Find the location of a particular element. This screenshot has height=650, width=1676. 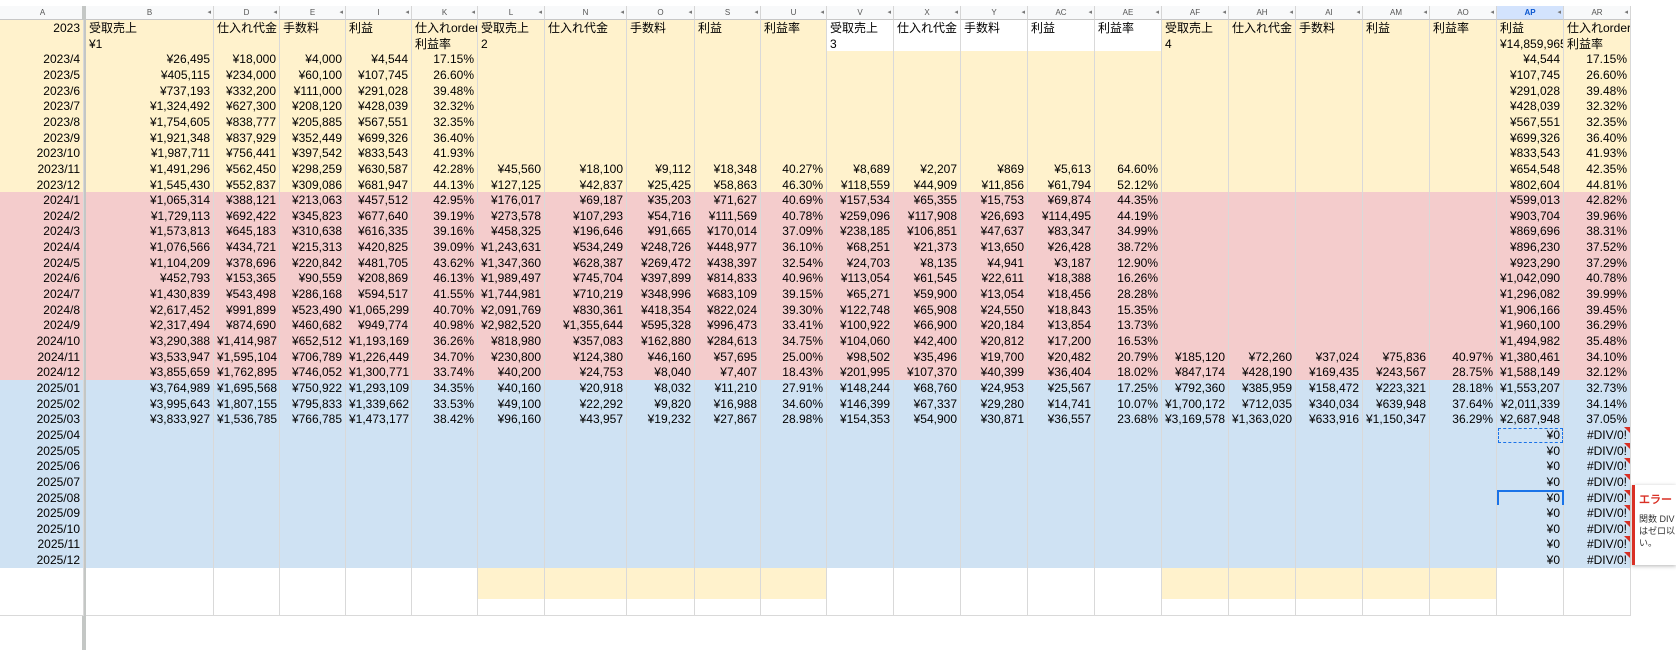

cell-y: ¥15,753 is located at coordinates (994, 201).